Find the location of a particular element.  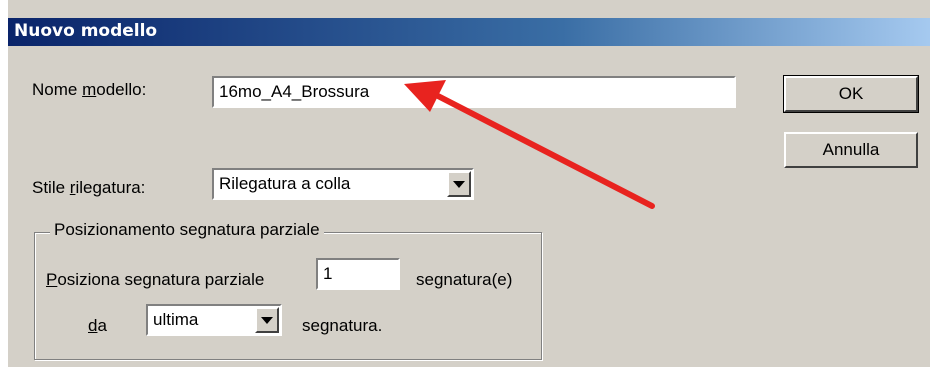

title-bar: Nuovo modello is located at coordinates (469, 32).